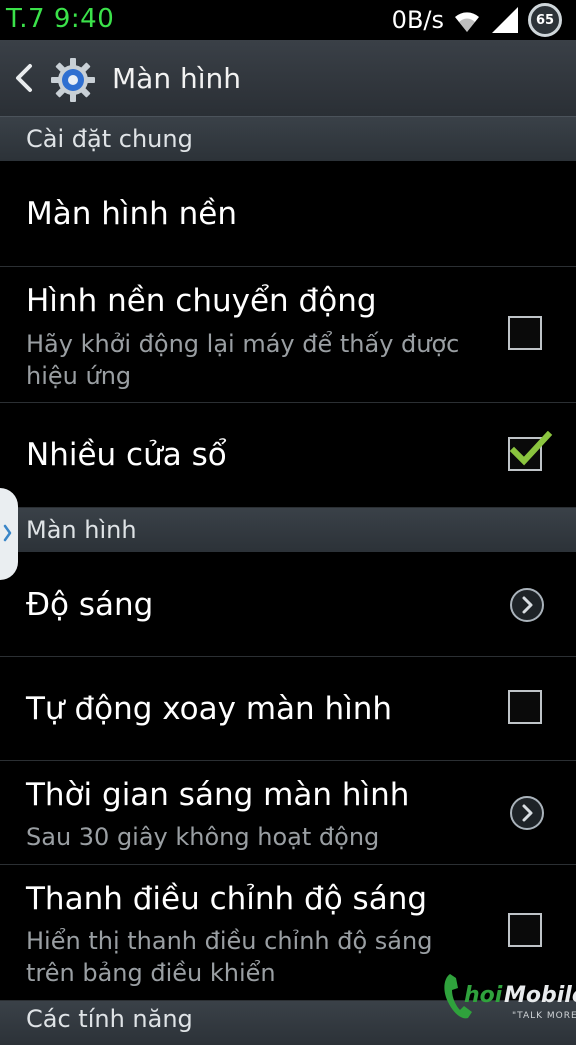 Image resolution: width=576 pixels, height=1045 pixels. I want to click on auto-rotate-checkbox, so click(525, 707).